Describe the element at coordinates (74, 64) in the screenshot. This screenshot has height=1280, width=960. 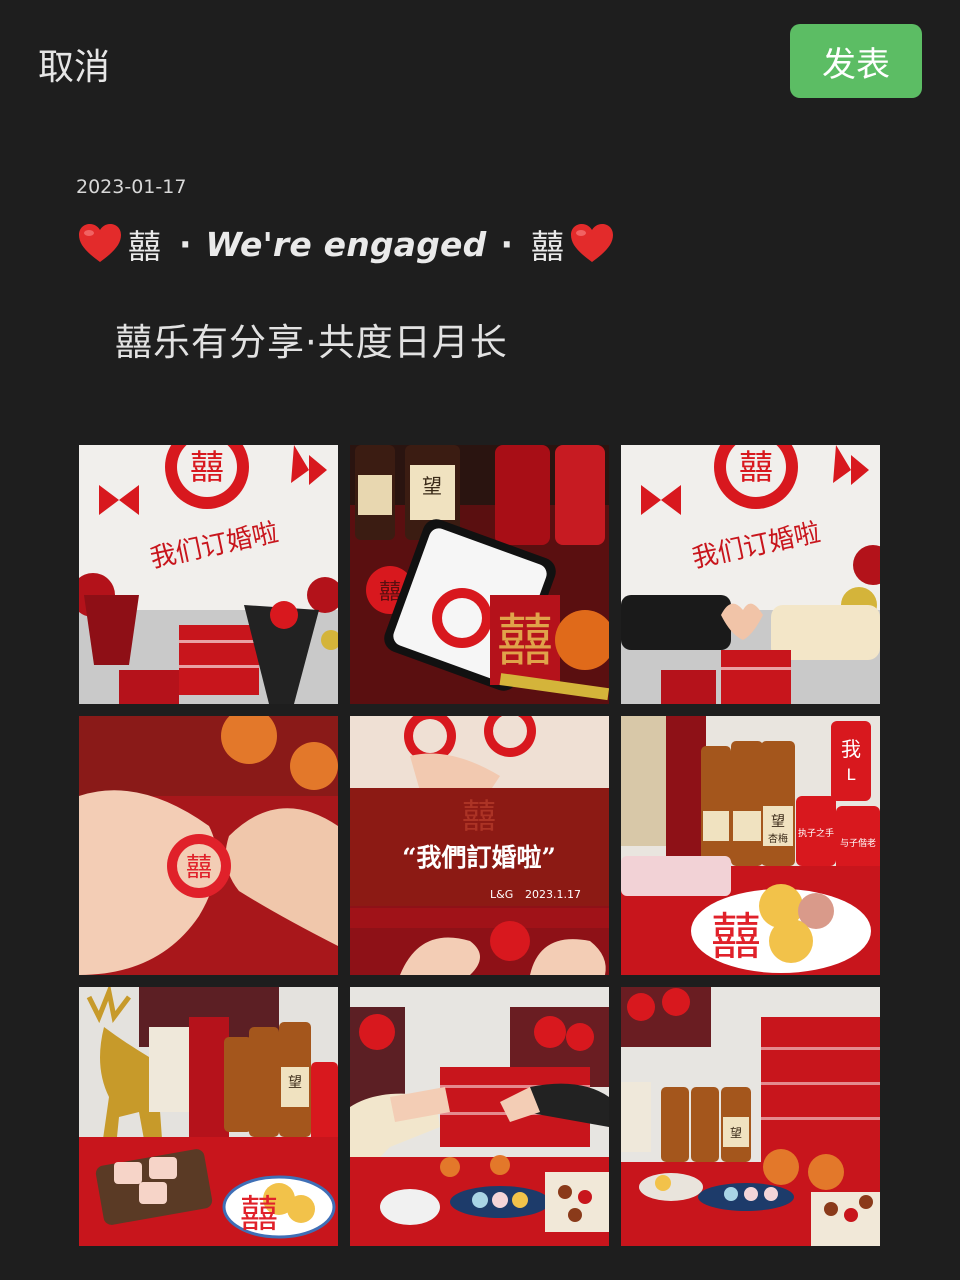
I see `cancel-button: 取消` at that location.